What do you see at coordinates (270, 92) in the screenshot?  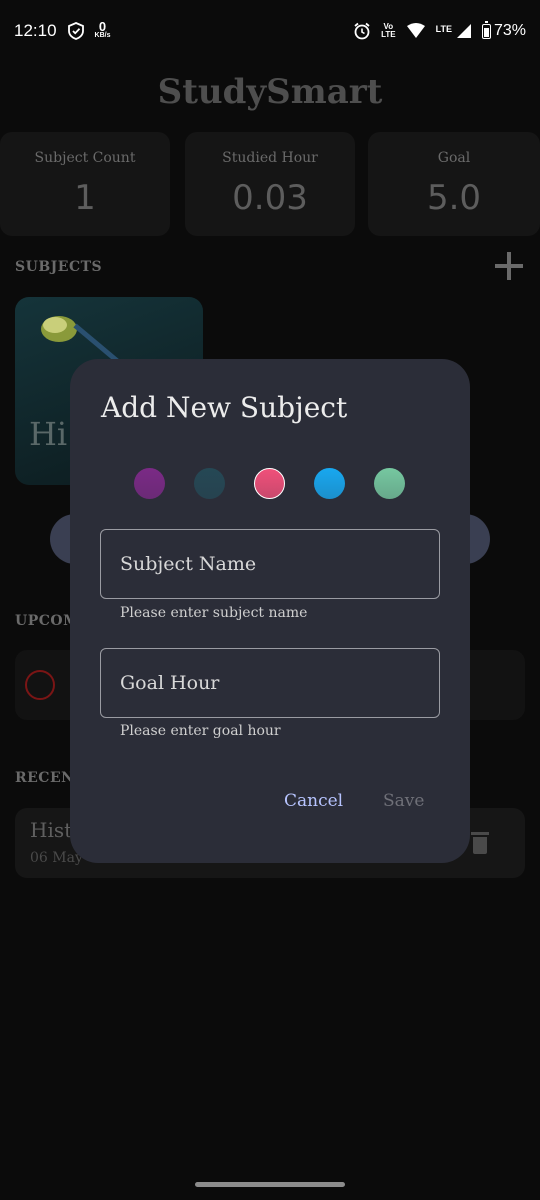 I see `app-title: StudySmart` at bounding box center [270, 92].